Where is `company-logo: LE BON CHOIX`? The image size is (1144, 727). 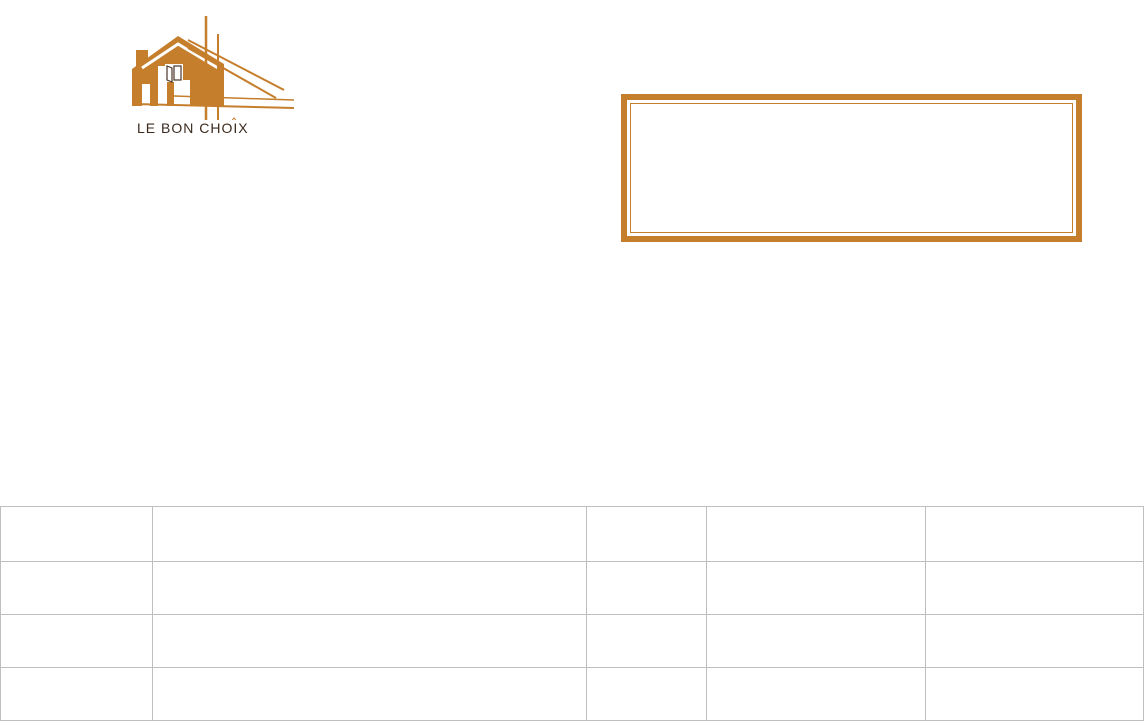
company-logo: LE BON CHOIX is located at coordinates (213, 79).